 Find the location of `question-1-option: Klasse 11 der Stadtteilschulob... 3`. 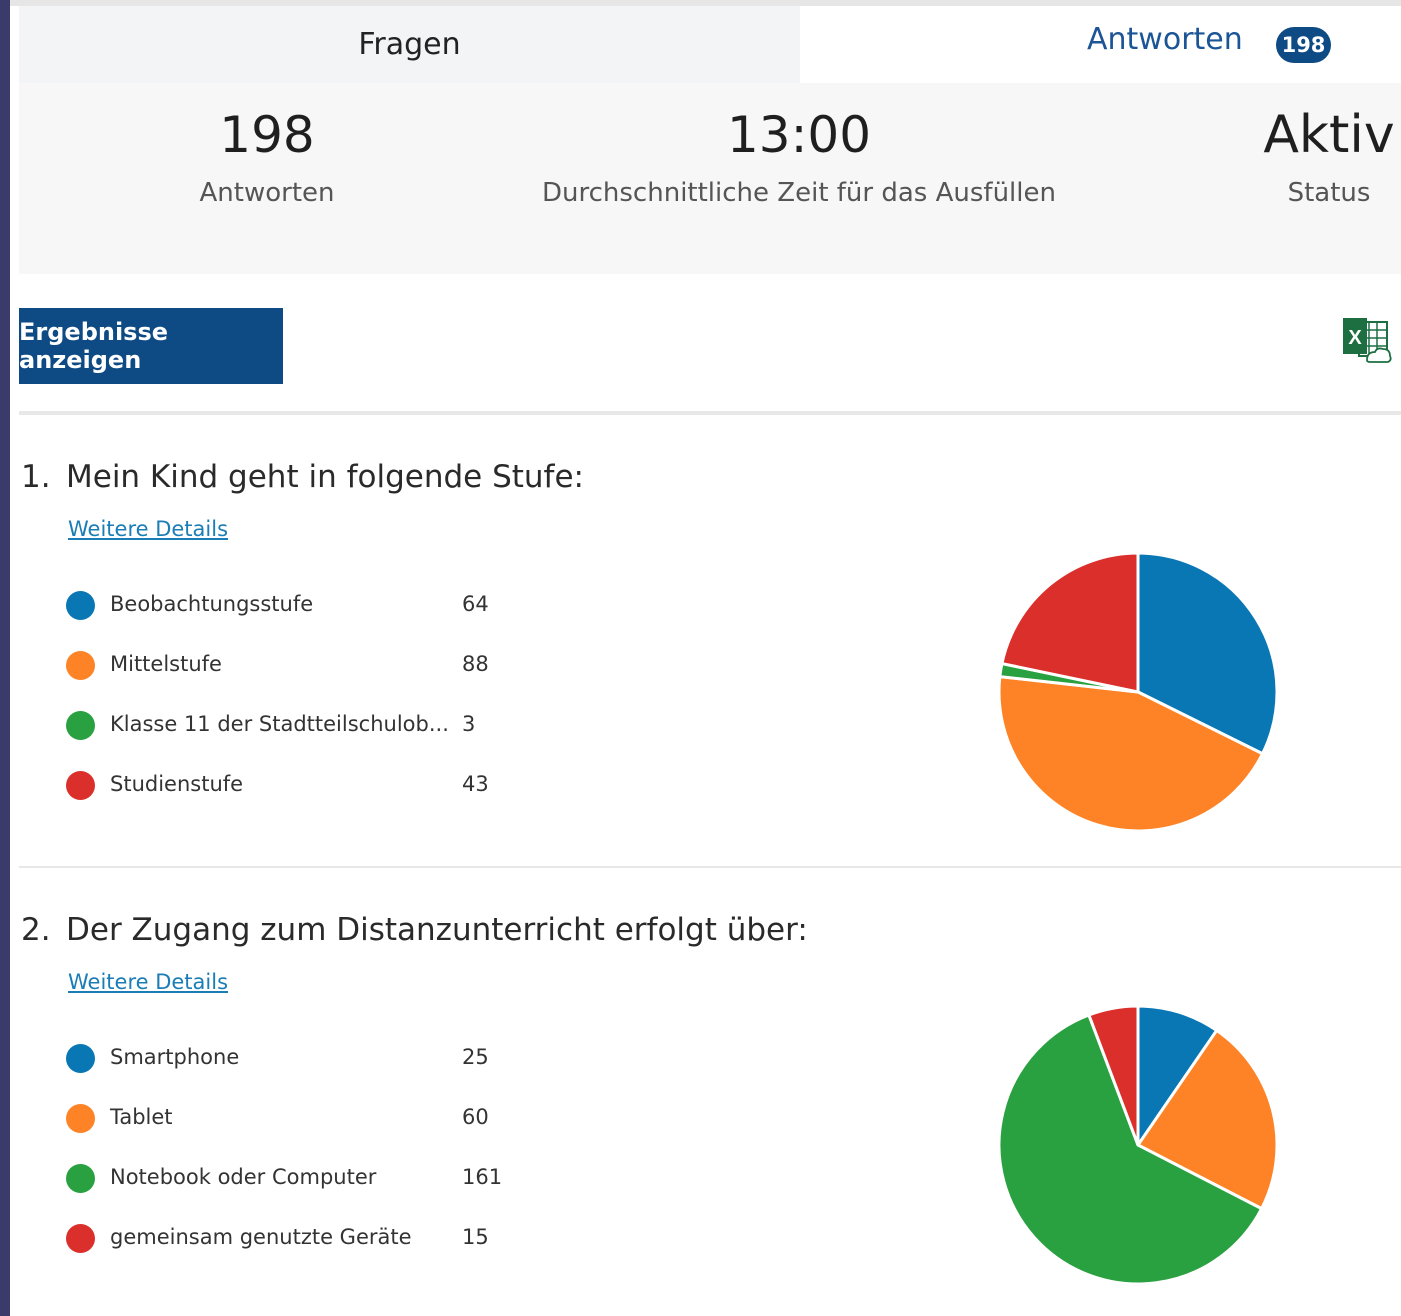

question-1-option: Klasse 11 der Stadtteilschulob... 3 is located at coordinates (291, 725).